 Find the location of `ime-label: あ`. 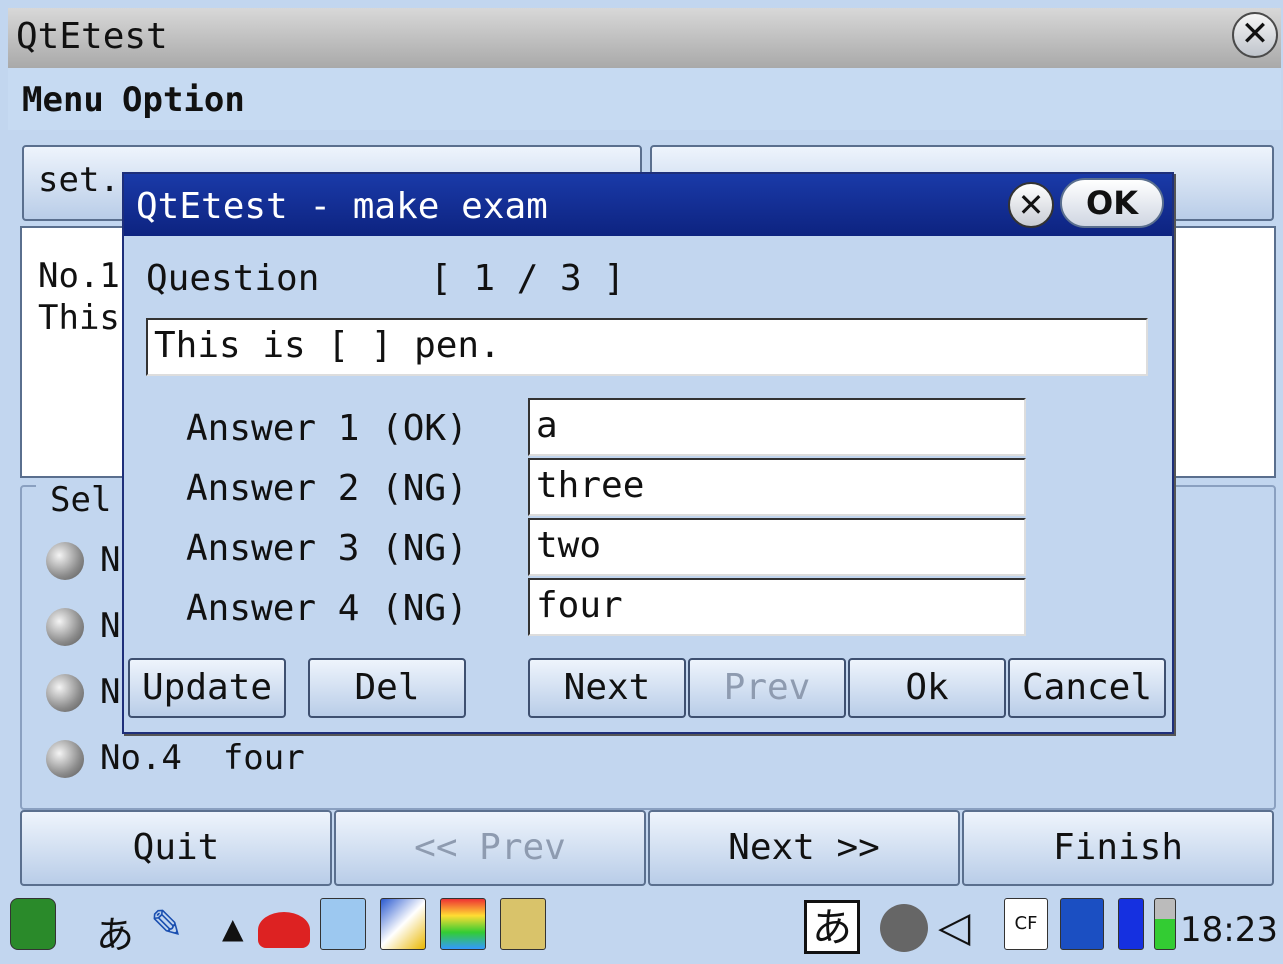

ime-label: あ is located at coordinates (115, 931).